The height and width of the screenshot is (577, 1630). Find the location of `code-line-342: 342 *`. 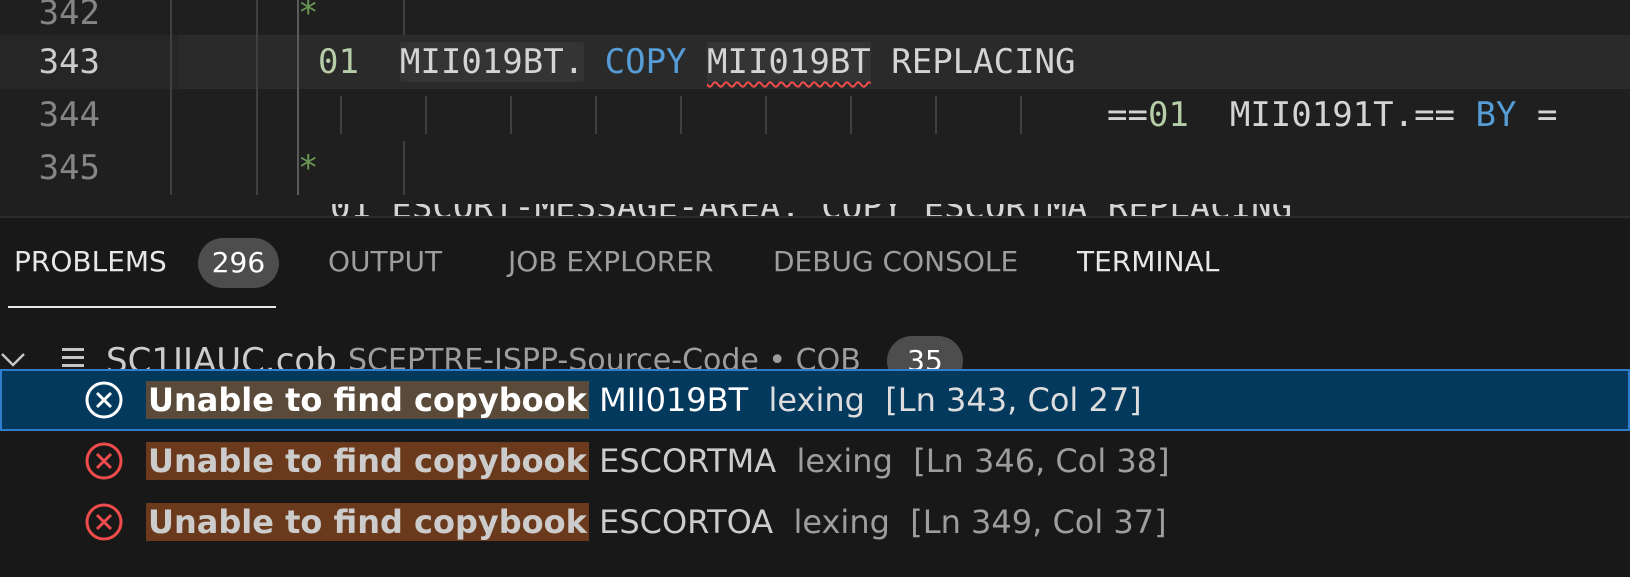

code-line-342: 342 * is located at coordinates (815, 20).